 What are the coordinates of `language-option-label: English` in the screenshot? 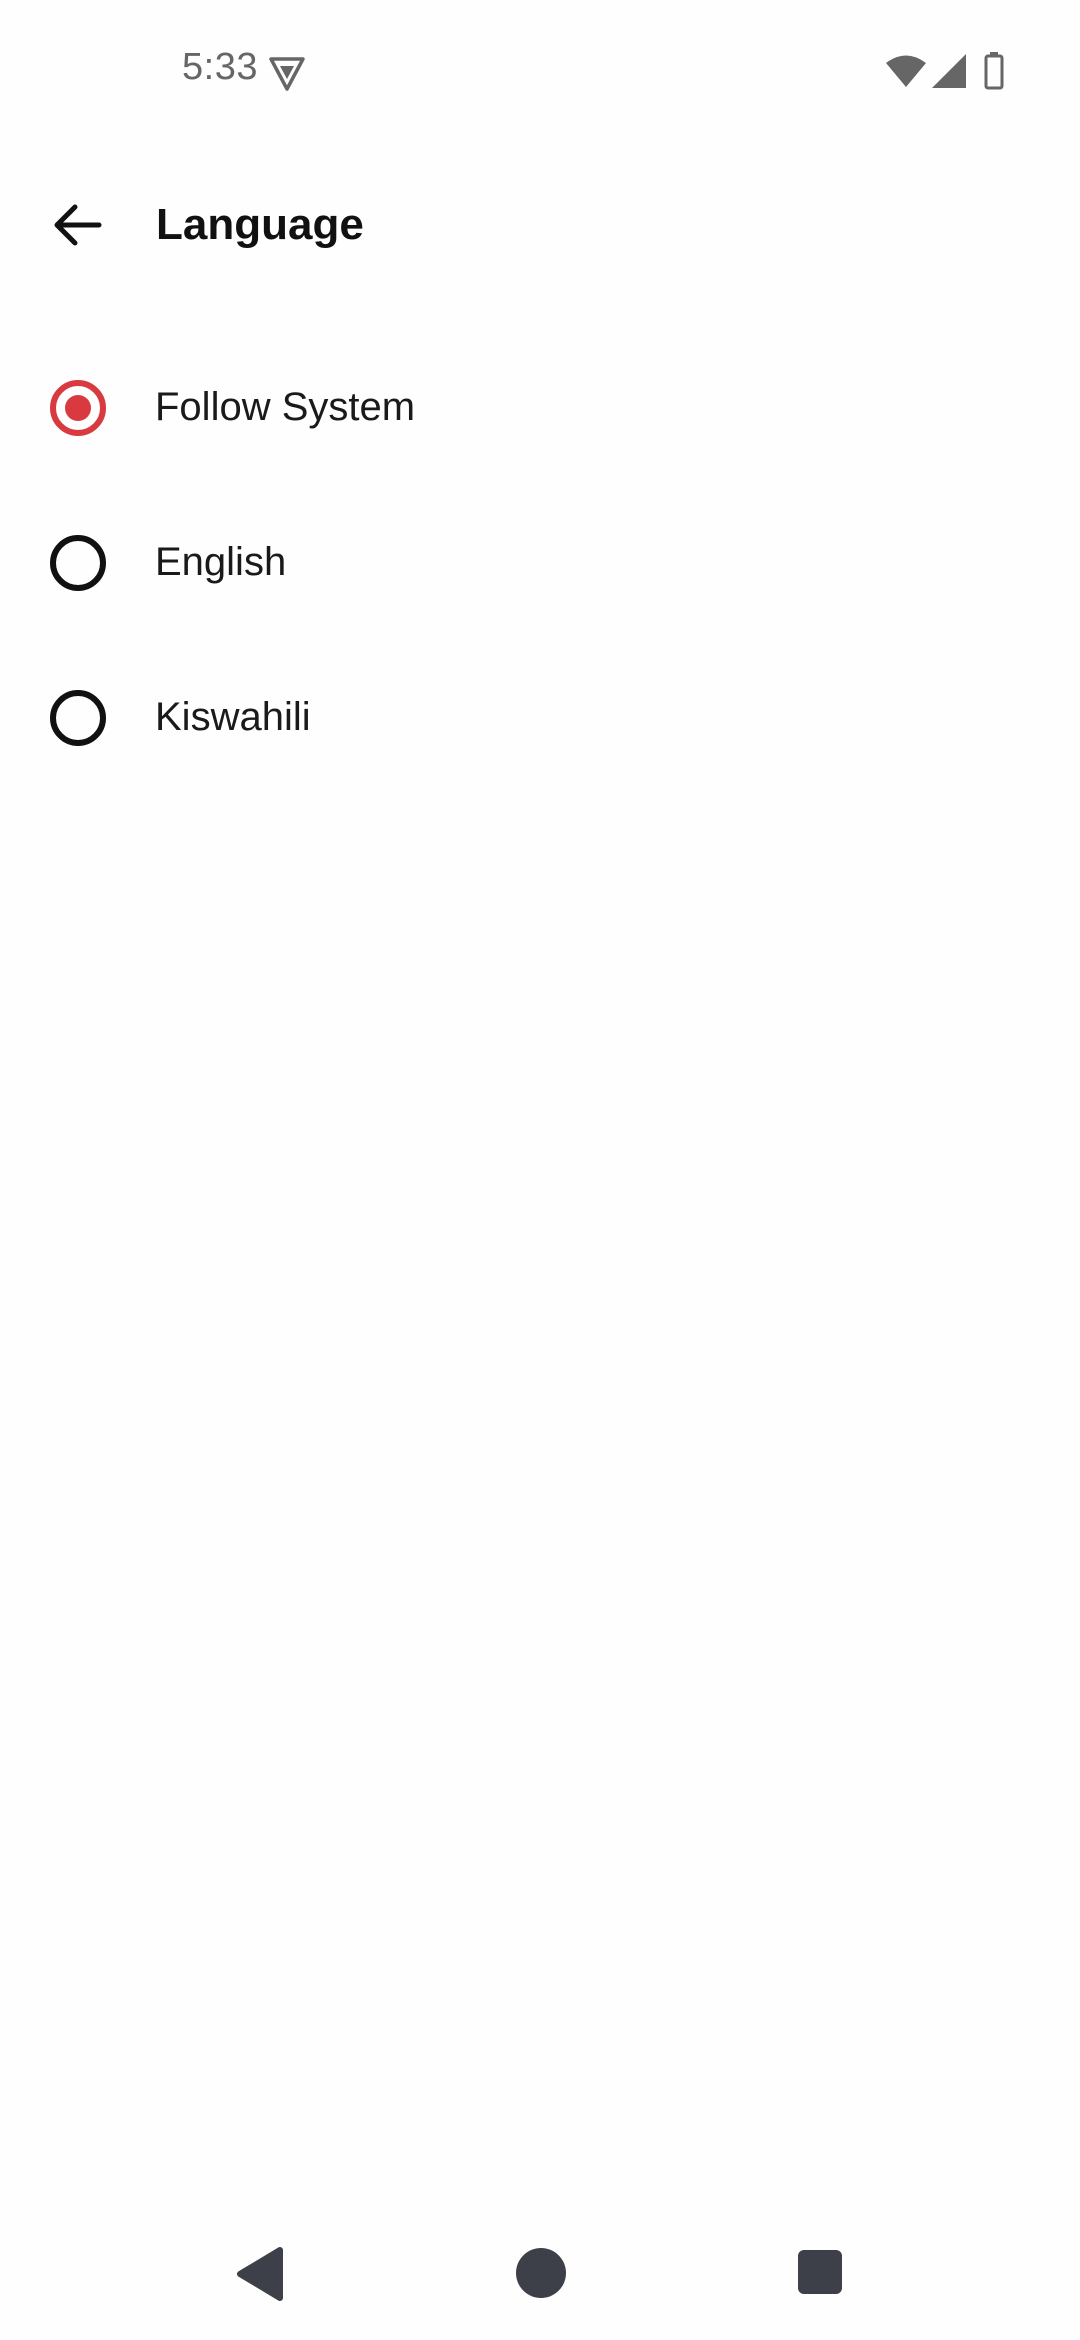 It's located at (221, 562).